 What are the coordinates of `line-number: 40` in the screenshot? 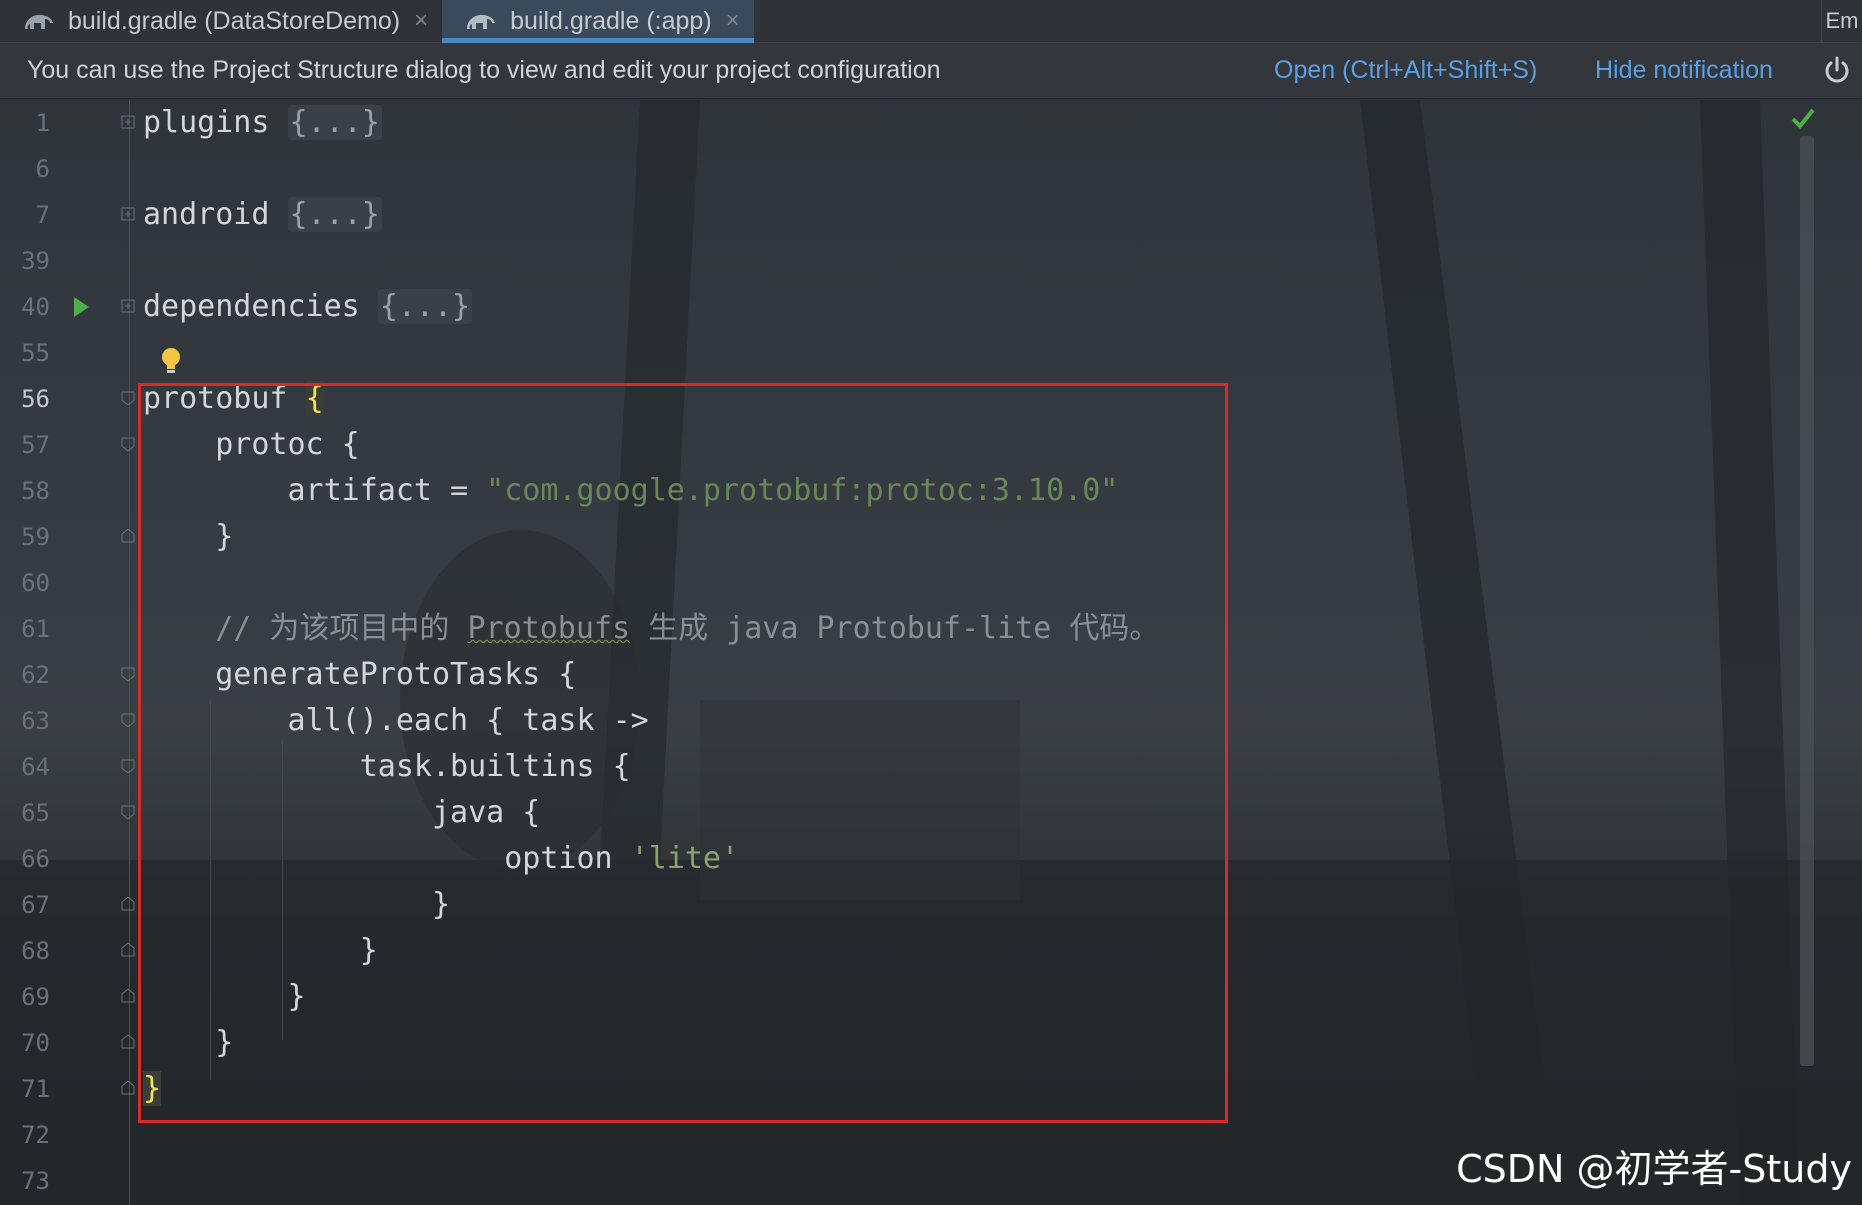 It's located at (35, 307).